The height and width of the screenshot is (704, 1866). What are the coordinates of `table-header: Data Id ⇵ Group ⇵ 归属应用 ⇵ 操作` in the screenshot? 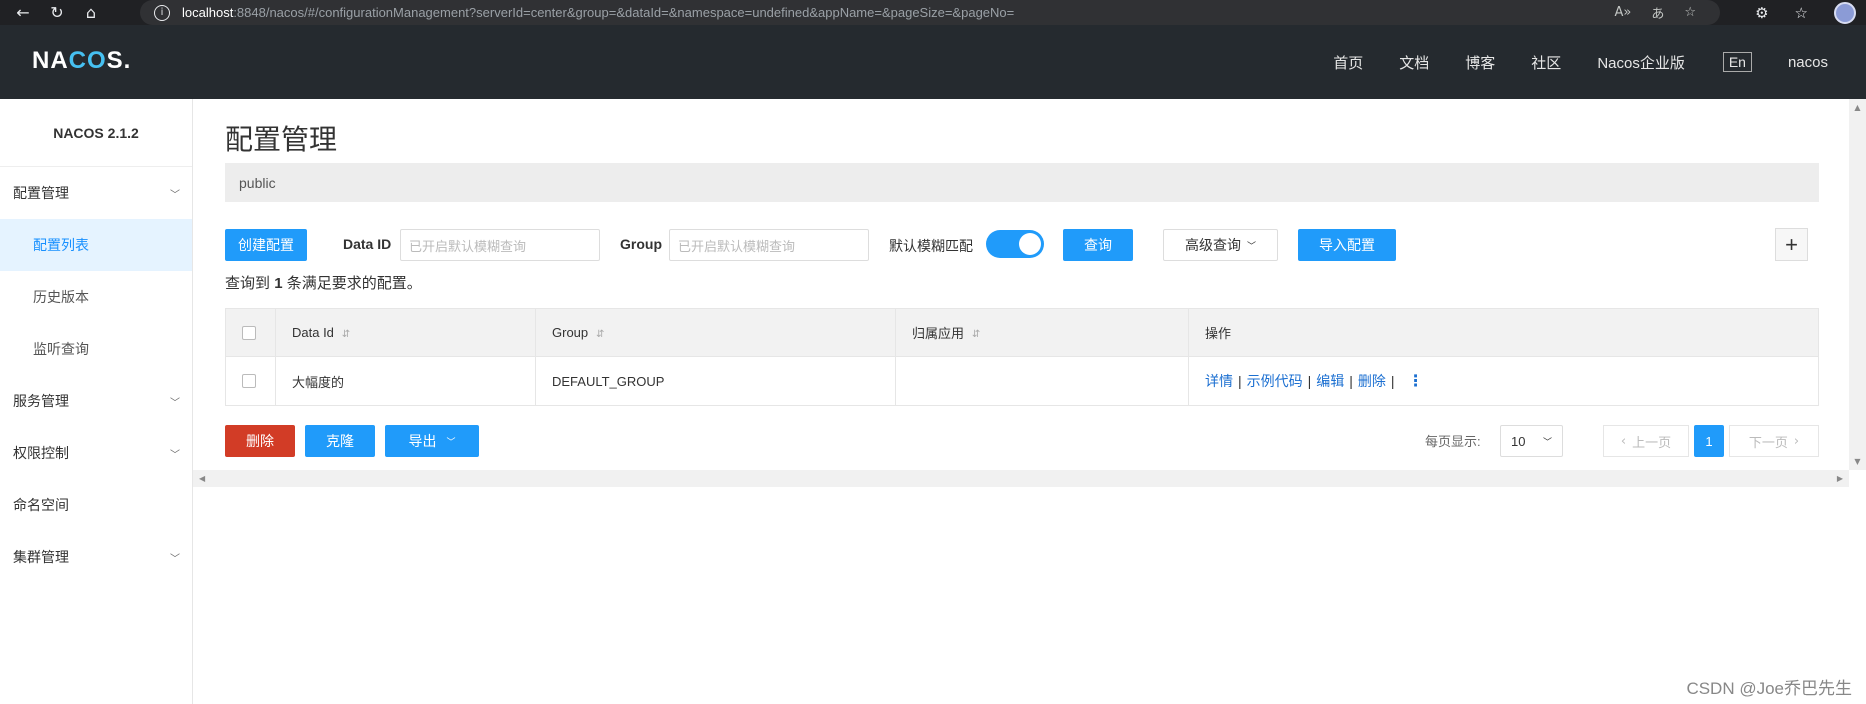 It's located at (1022, 333).